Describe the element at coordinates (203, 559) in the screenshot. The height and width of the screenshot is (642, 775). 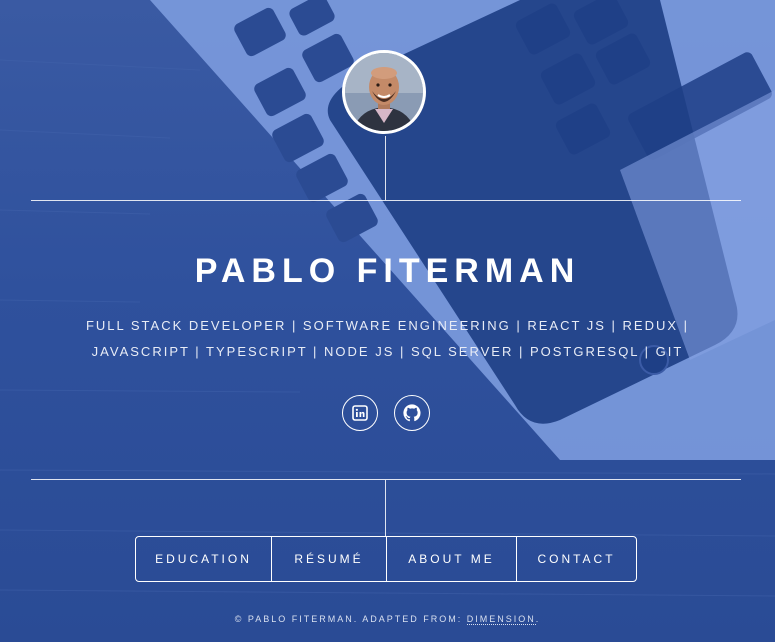
I see `nav-education: EDUCATION` at that location.